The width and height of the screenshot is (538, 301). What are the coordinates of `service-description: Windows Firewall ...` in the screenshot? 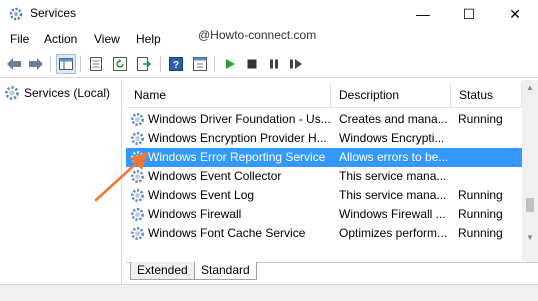 It's located at (392, 214).